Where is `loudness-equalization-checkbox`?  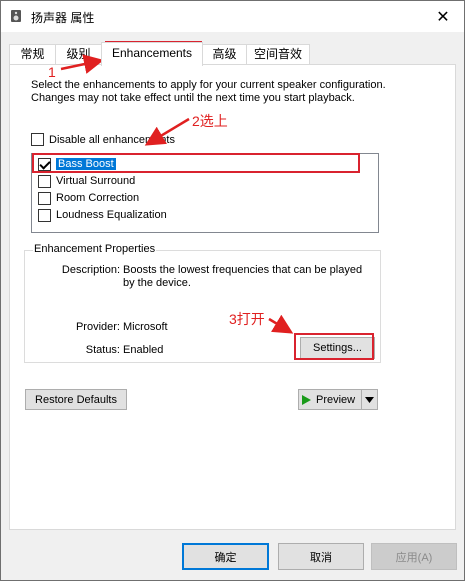 loudness-equalization-checkbox is located at coordinates (44, 215).